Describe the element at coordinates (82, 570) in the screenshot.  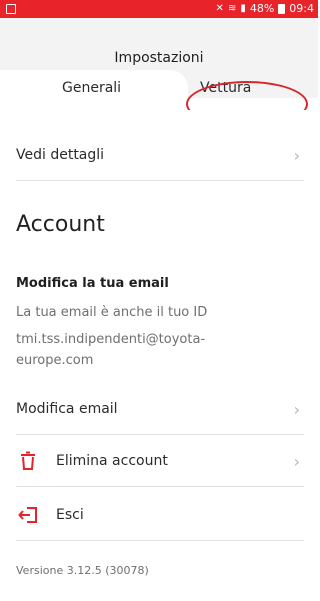
I see `app-version: Versione 3.12.5 (30078)` at that location.